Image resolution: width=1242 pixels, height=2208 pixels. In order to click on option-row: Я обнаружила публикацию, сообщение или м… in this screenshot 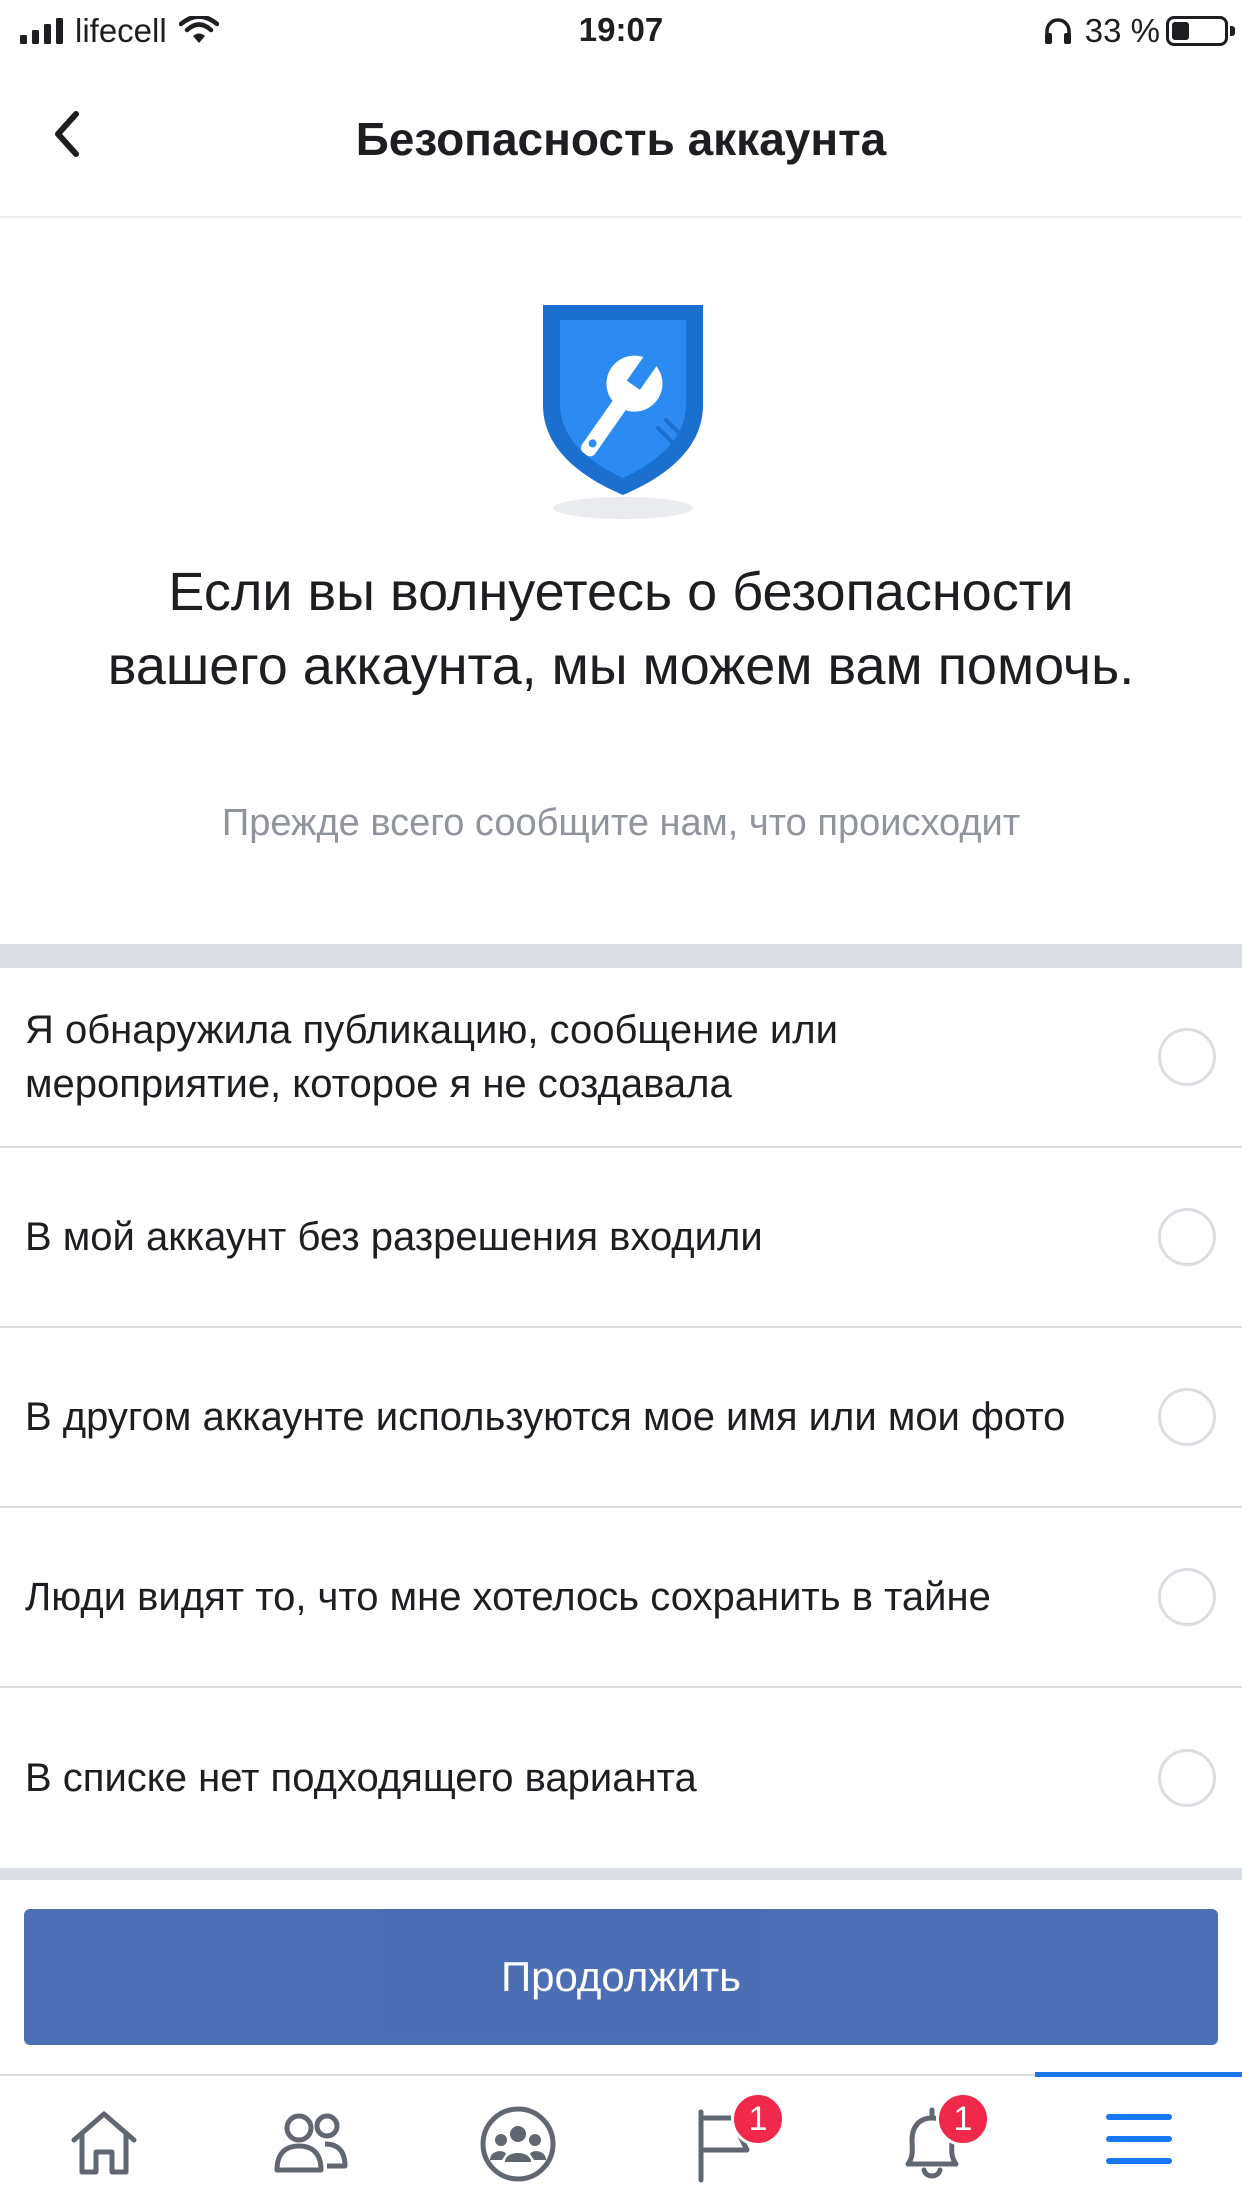, I will do `click(621, 1058)`.